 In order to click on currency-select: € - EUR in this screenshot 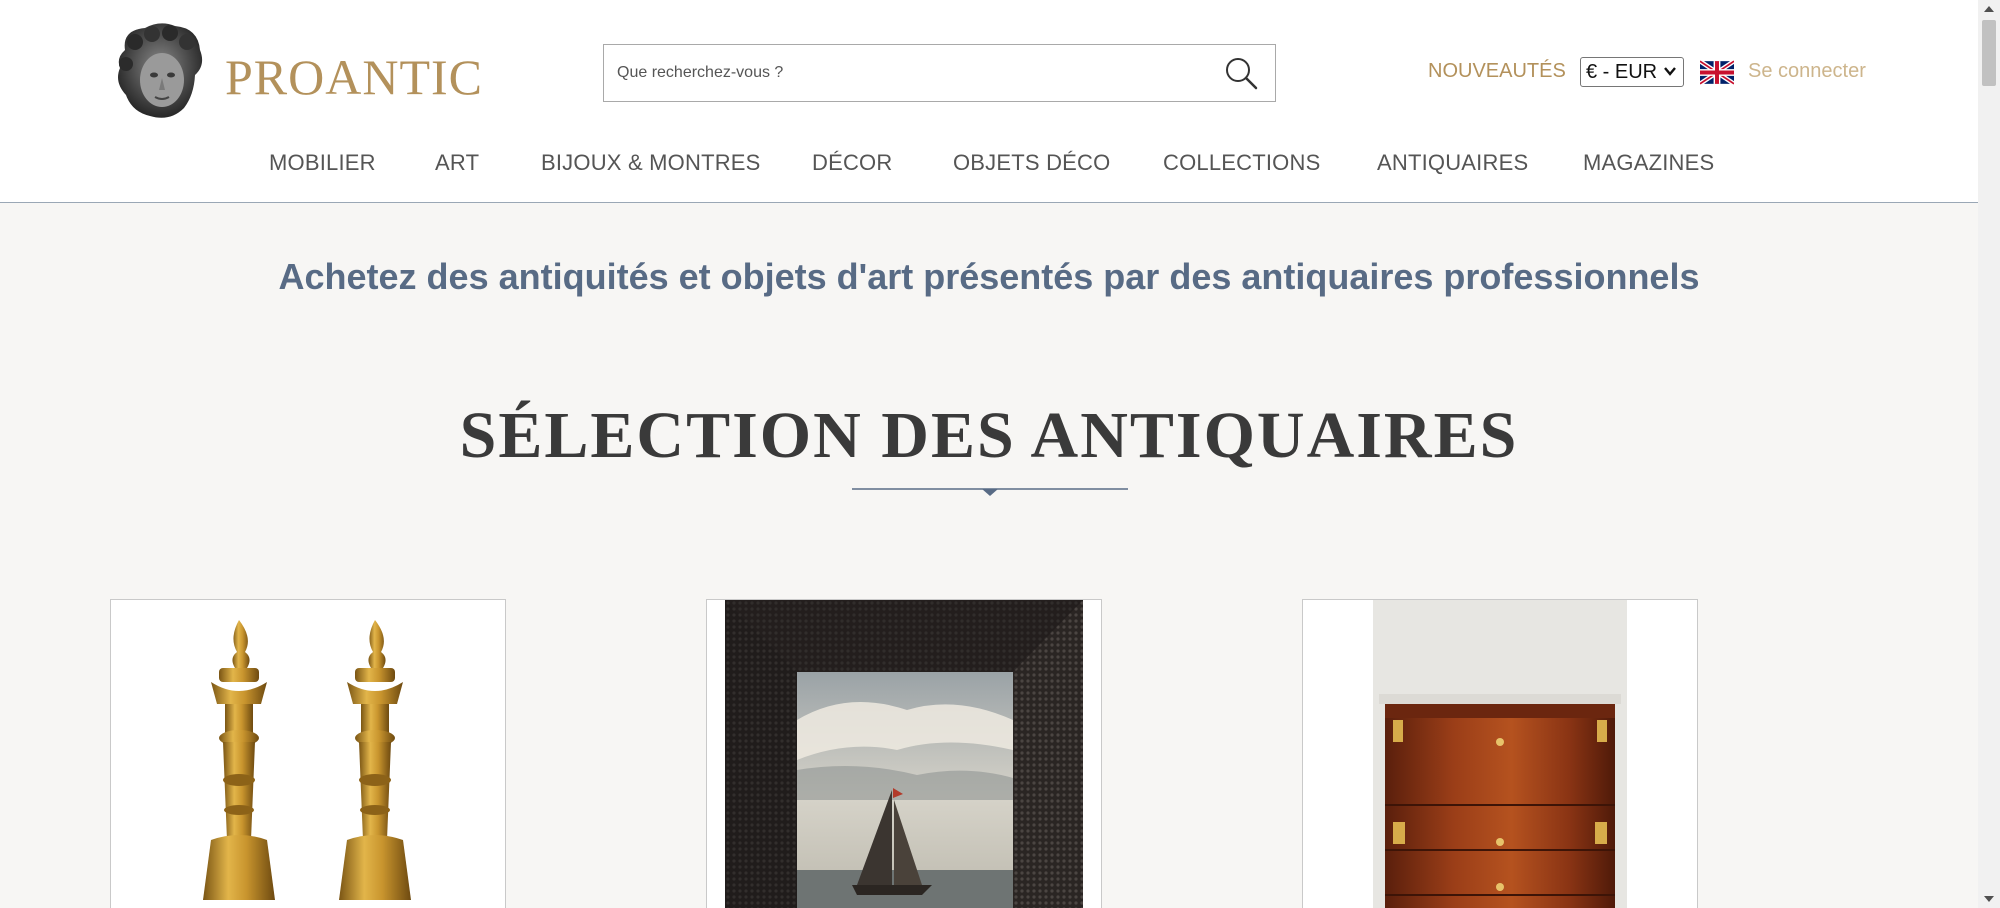, I will do `click(1632, 72)`.